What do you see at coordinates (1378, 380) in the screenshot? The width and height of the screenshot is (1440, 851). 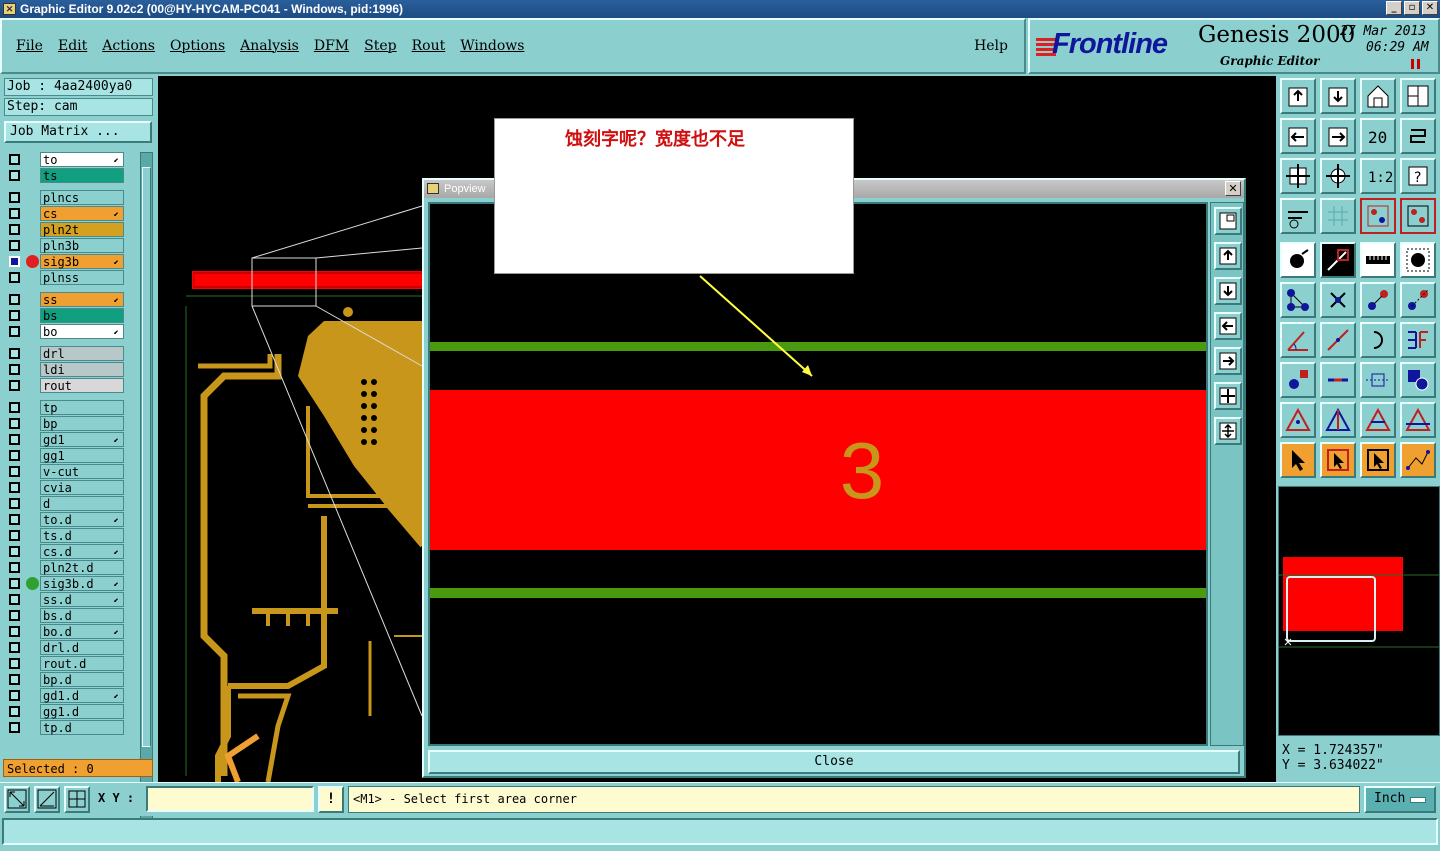 I see `dimension-icon` at bounding box center [1378, 380].